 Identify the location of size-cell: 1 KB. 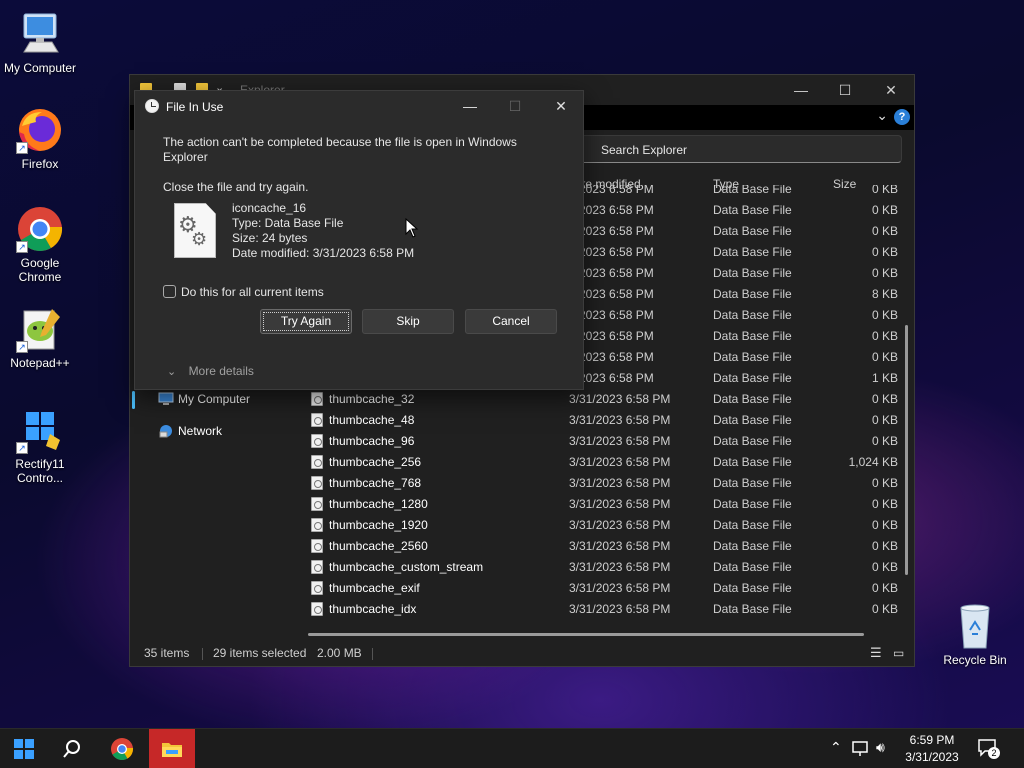
(884, 378).